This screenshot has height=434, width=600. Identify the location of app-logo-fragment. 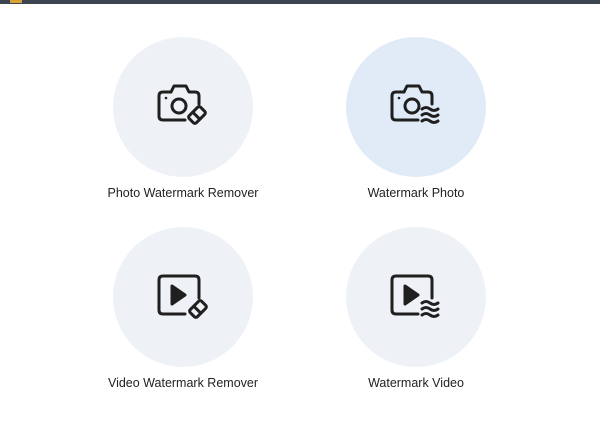
(16, 1).